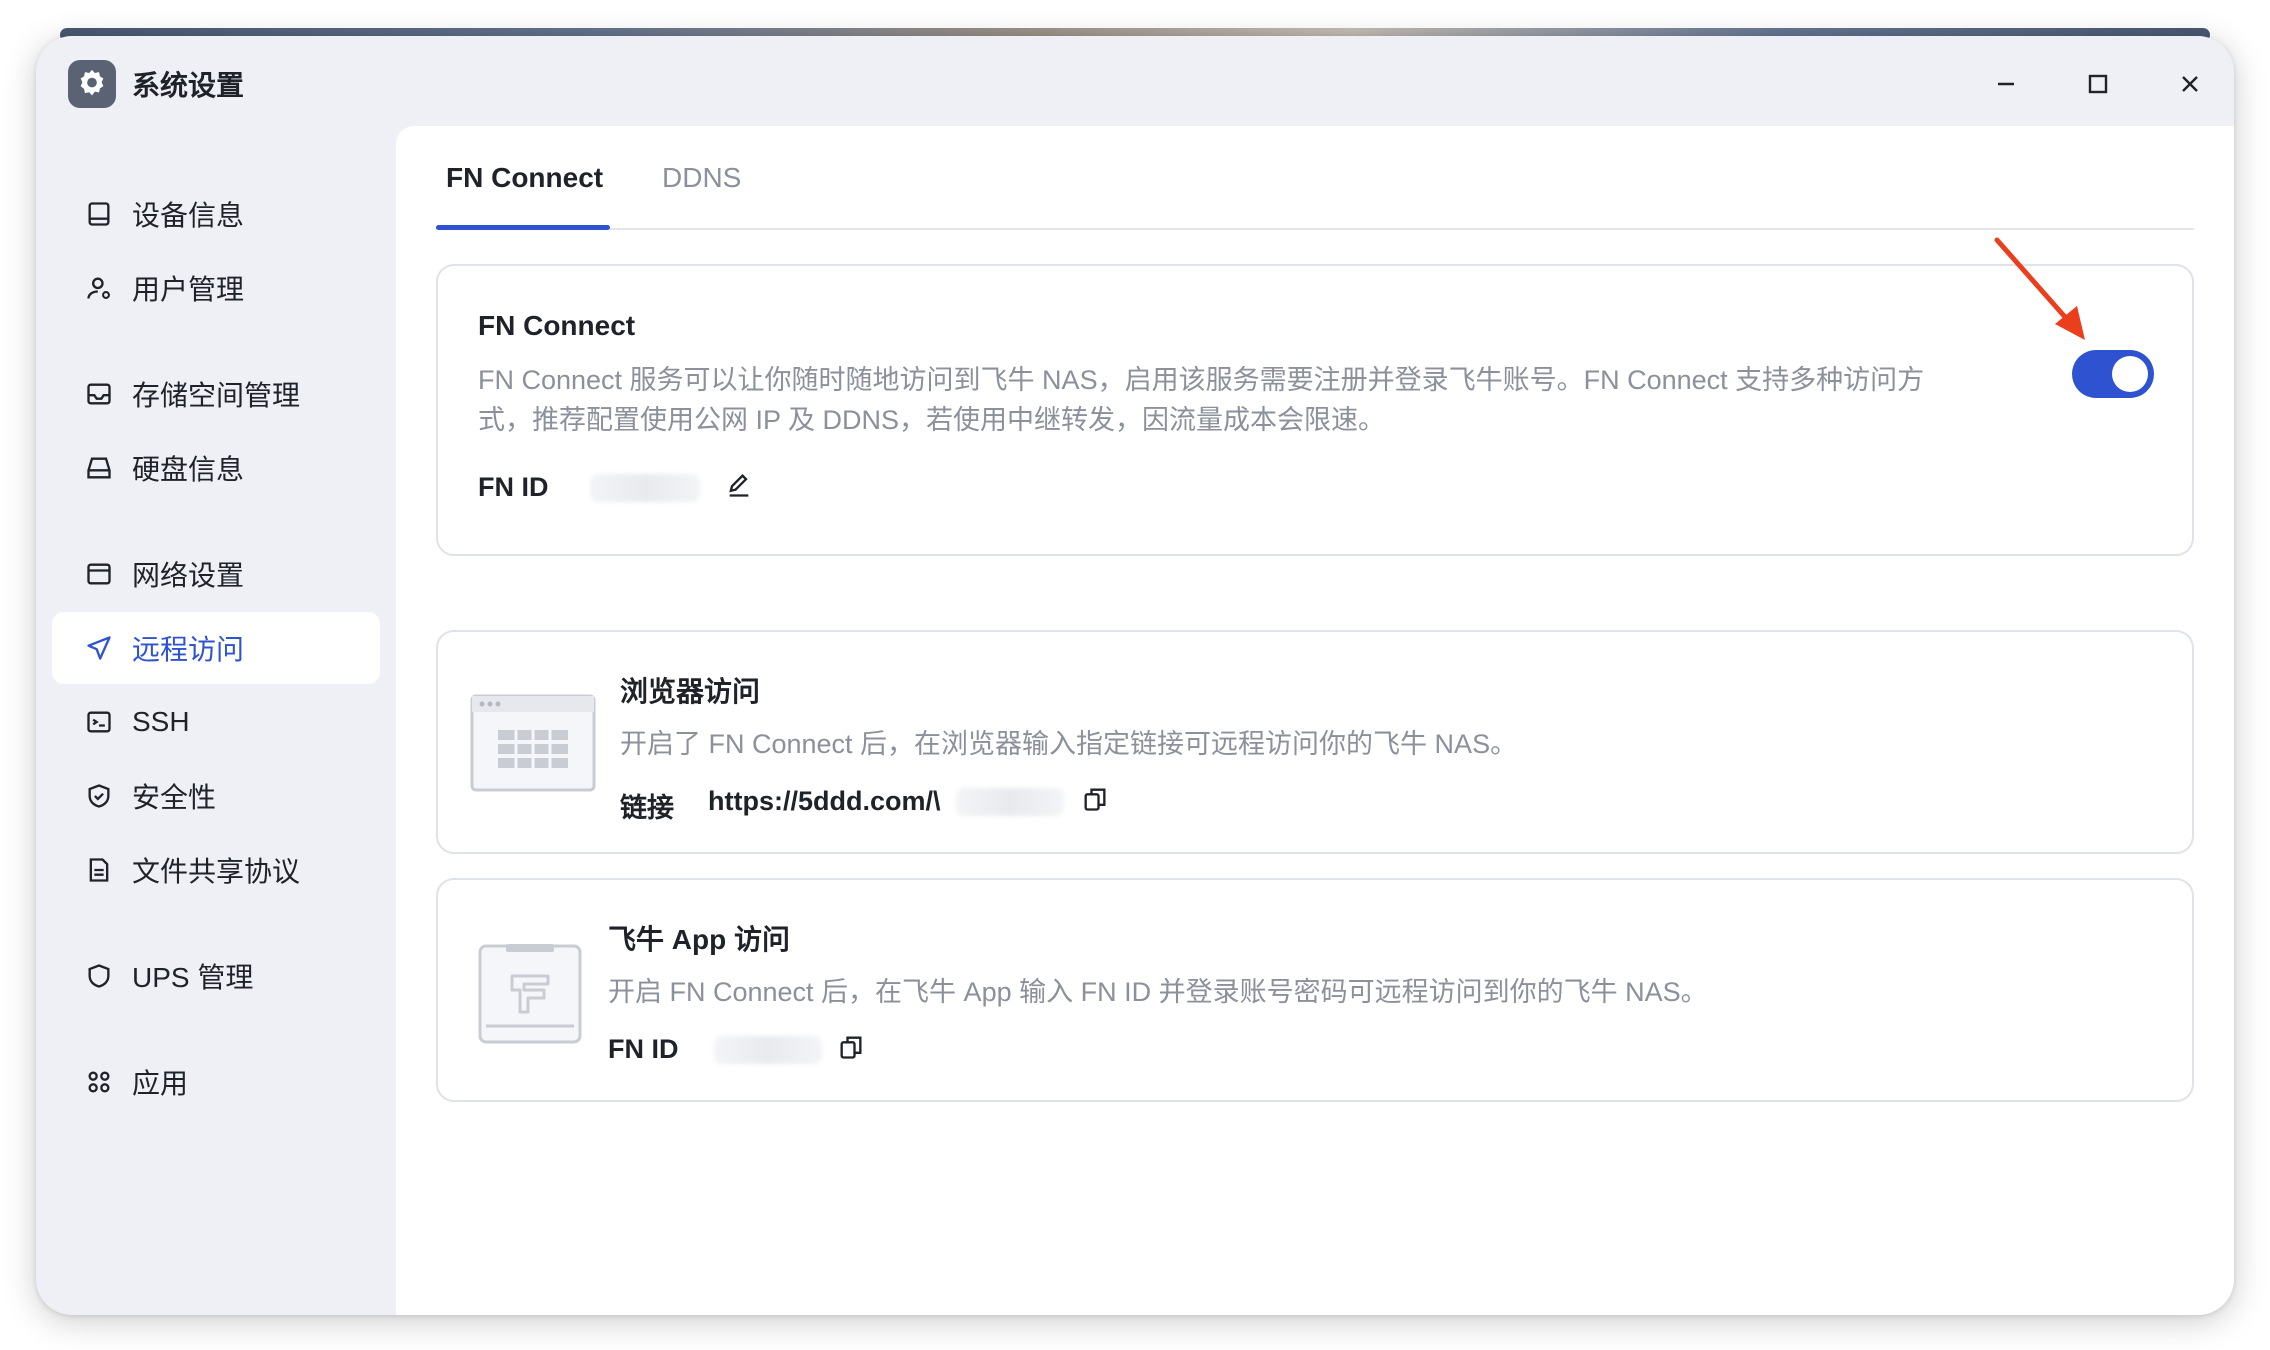 This screenshot has height=1350, width=2270. I want to click on active-tab-indicator, so click(523, 227).